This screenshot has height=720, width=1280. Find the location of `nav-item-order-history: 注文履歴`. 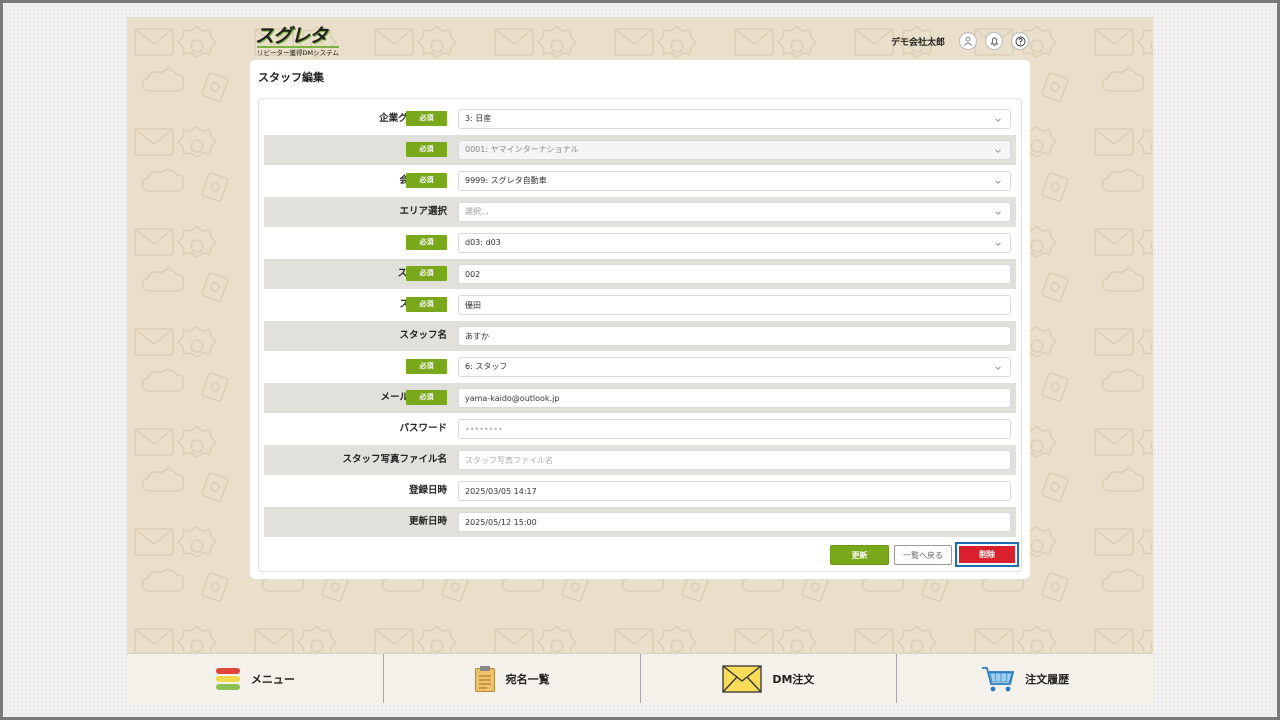

nav-item-order-history: 注文履歴 is located at coordinates (1025, 678).